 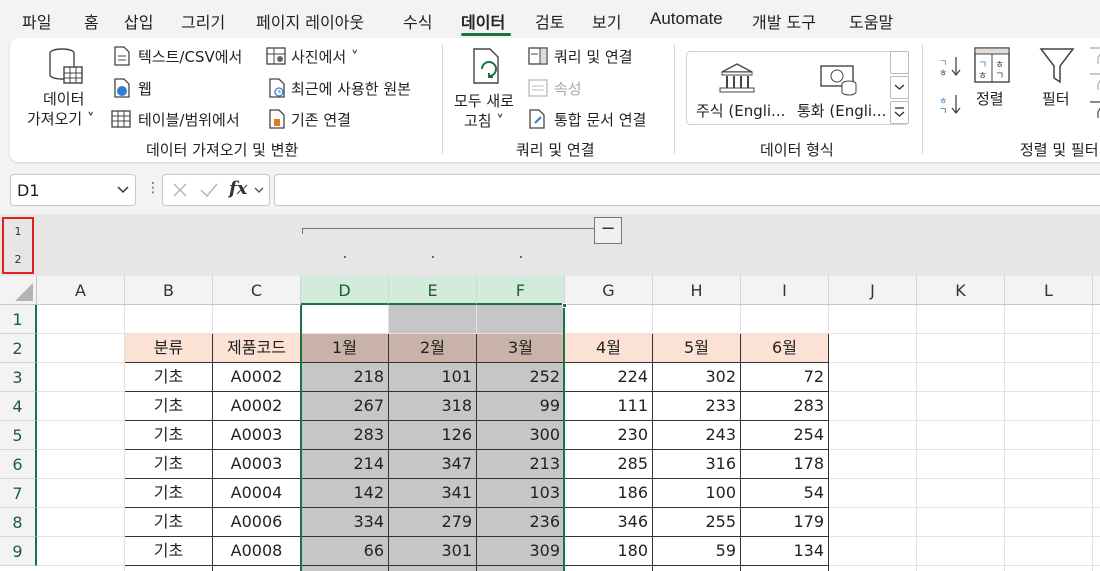 What do you see at coordinates (697, 435) in the screenshot?
I see `table-cell: 243` at bounding box center [697, 435].